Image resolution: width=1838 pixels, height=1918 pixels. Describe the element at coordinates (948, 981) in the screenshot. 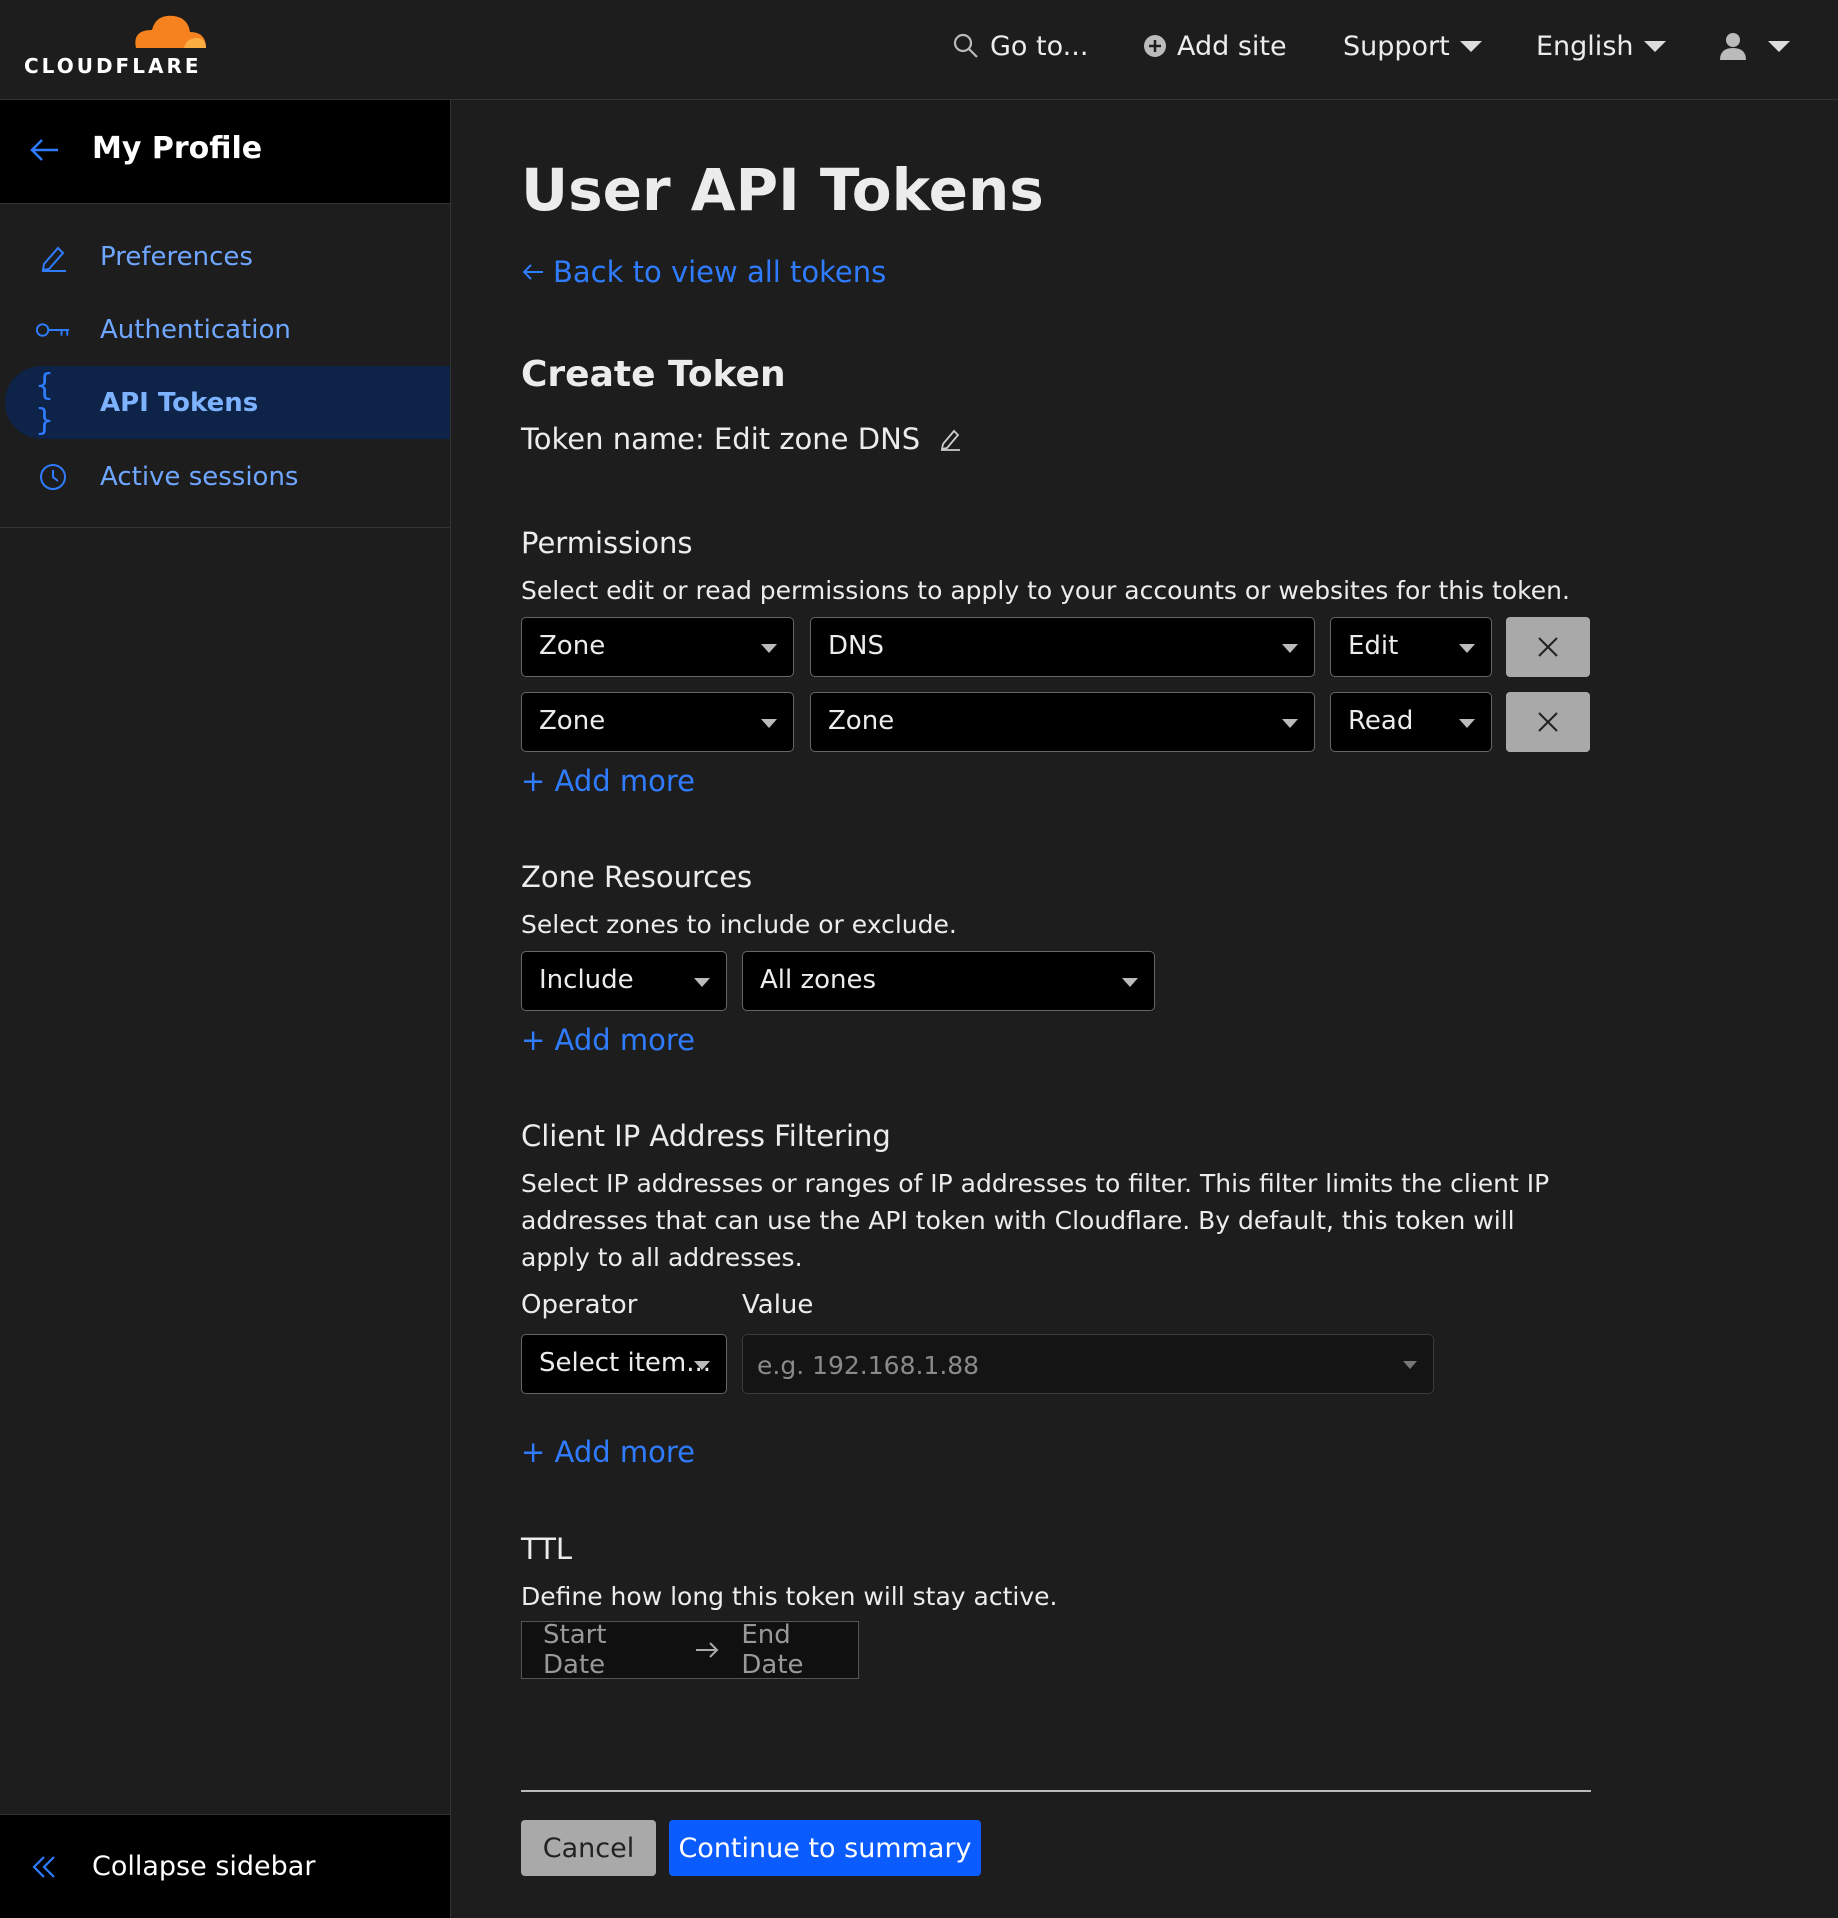

I see `zone-select: All zones` at that location.